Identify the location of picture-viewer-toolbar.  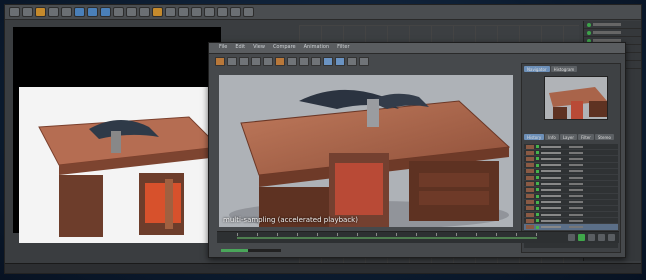
(360, 61).